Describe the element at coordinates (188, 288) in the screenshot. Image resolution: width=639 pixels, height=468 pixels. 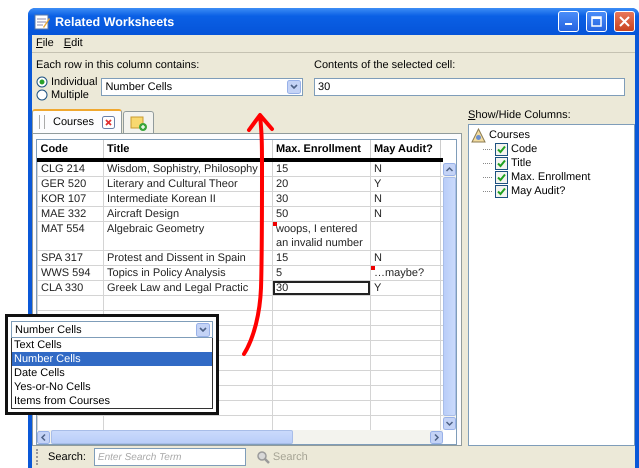
I see `table-cell: Greek Law and Legal Practic` at that location.